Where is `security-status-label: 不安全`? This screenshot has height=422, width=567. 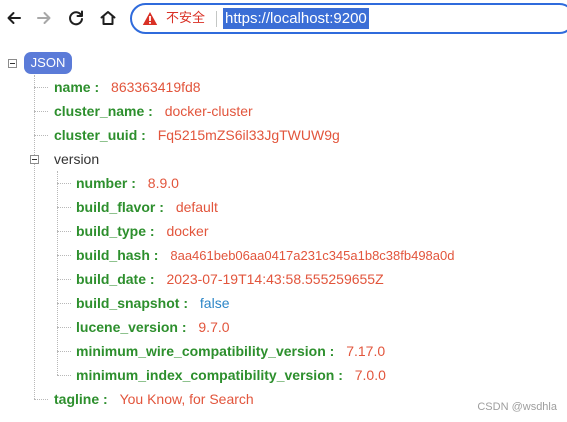
security-status-label: 不安全 is located at coordinates (185, 19).